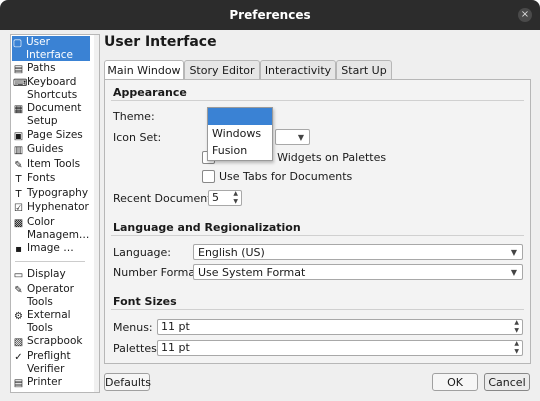 The height and width of the screenshot is (401, 540). What do you see at coordinates (270, 15) in the screenshot?
I see `window-title: Preferences` at bounding box center [270, 15].